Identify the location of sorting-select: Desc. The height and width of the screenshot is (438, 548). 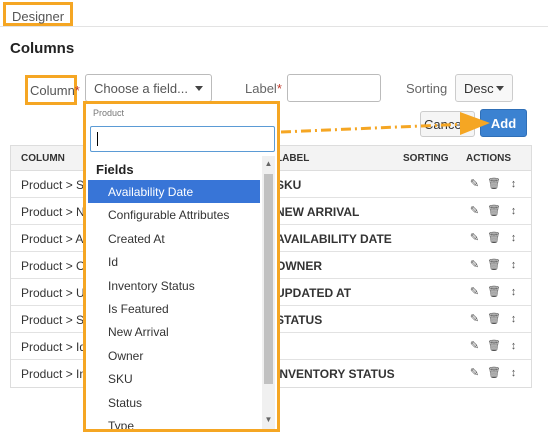
(484, 88).